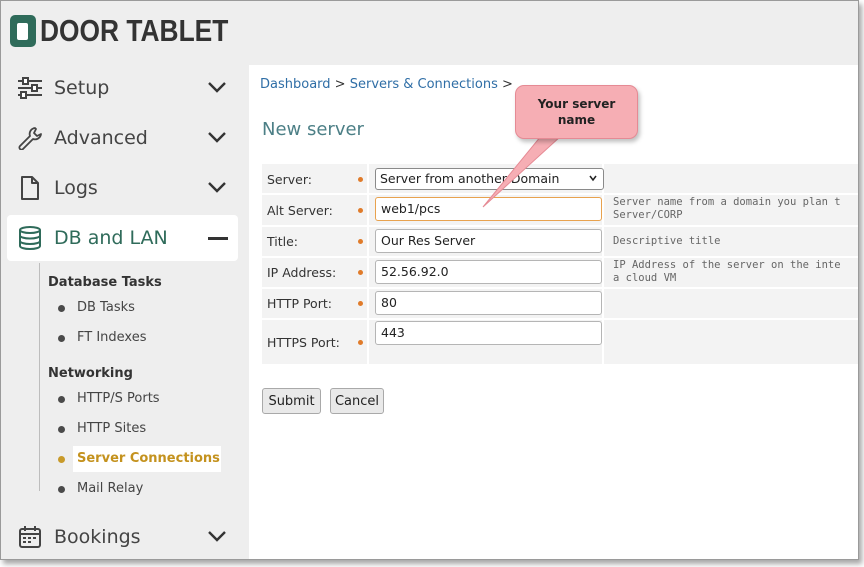 The height and width of the screenshot is (567, 864). I want to click on callout-bubble: Your server name, so click(576, 112).